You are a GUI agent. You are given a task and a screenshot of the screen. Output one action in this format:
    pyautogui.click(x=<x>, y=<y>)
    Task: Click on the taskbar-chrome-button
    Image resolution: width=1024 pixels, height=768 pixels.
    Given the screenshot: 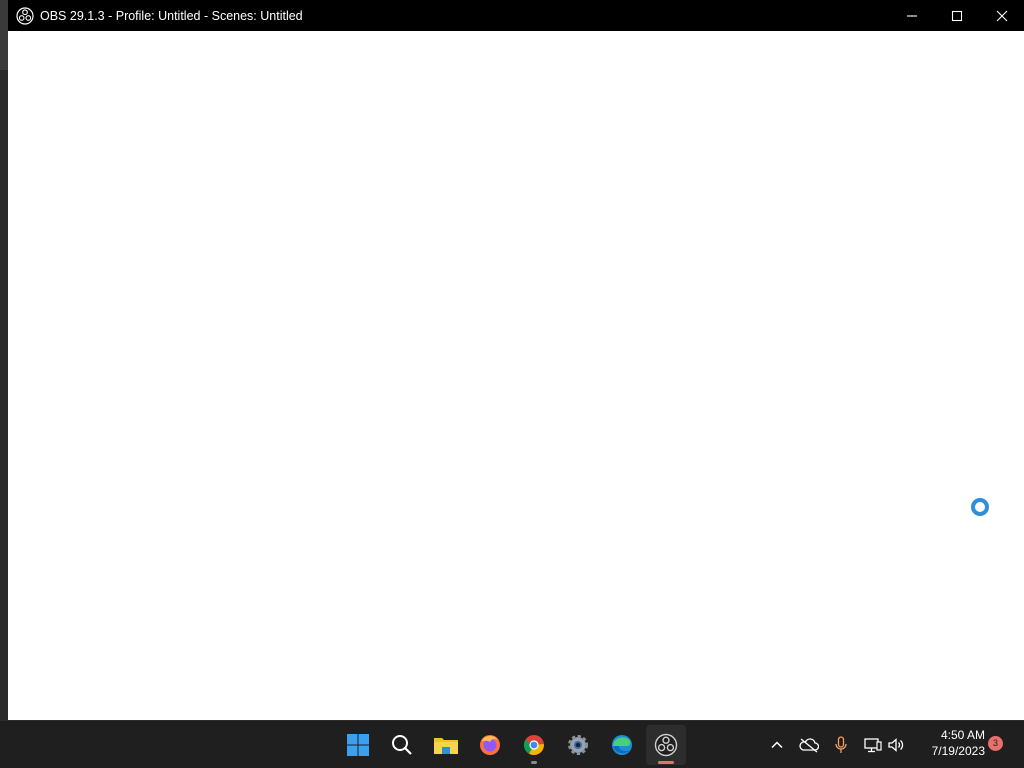 What is the action you would take?
    pyautogui.click(x=534, y=745)
    